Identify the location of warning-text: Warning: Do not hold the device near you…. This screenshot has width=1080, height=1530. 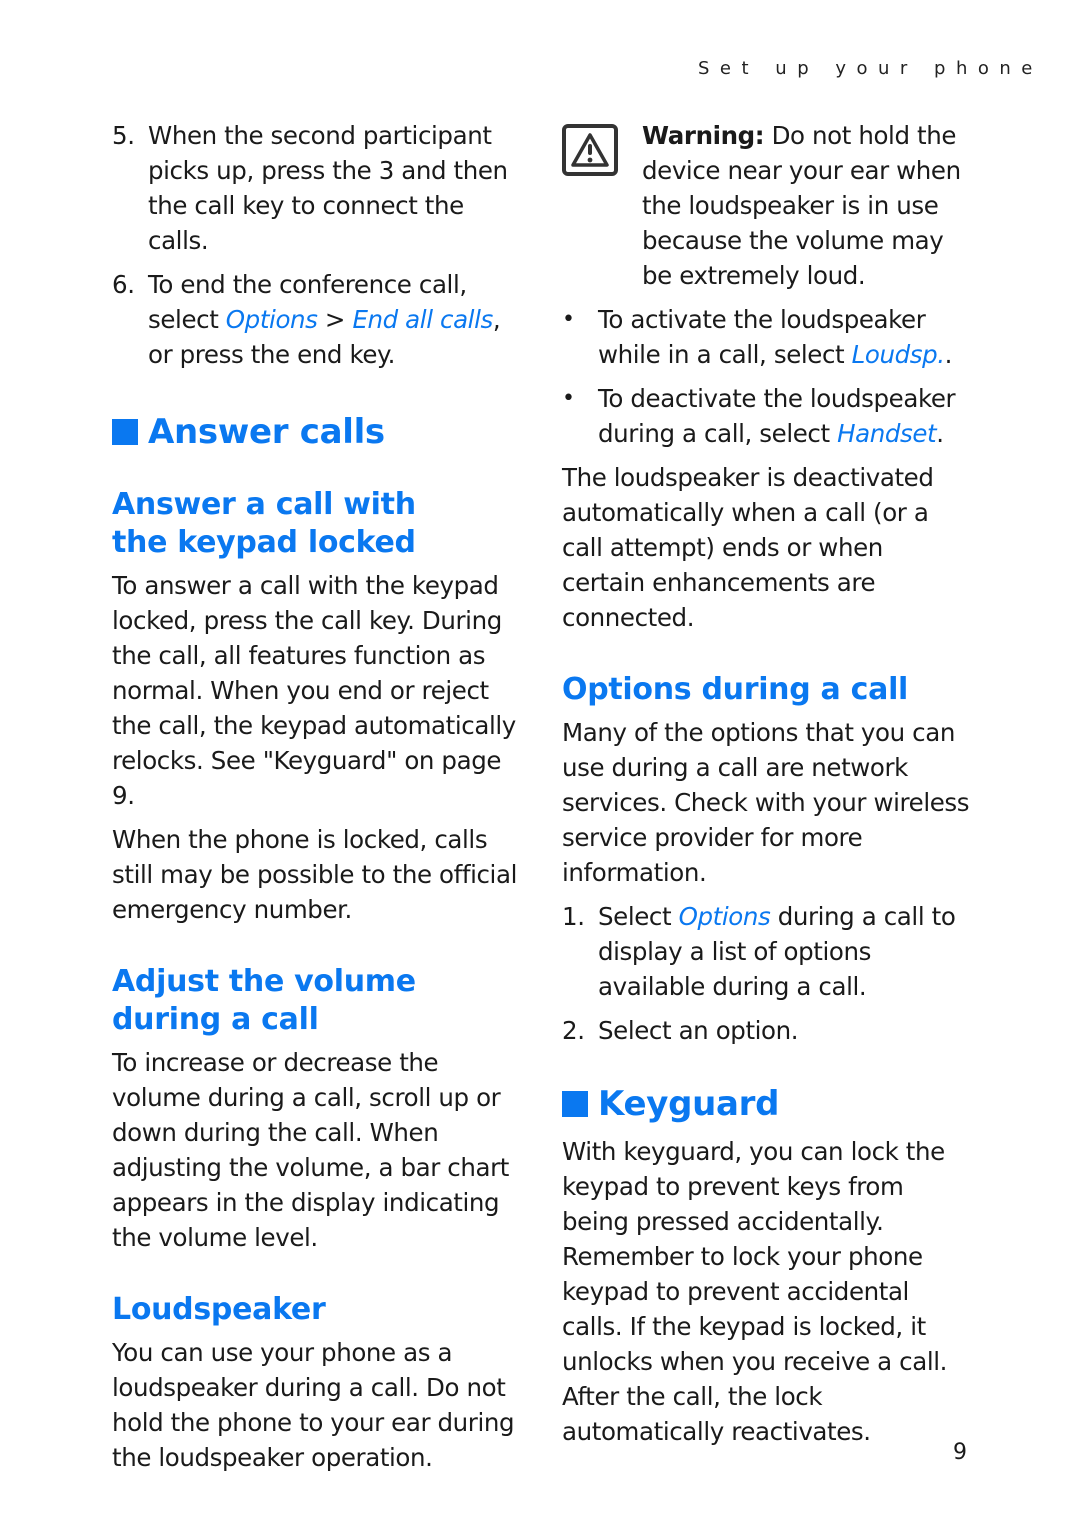
(807, 205).